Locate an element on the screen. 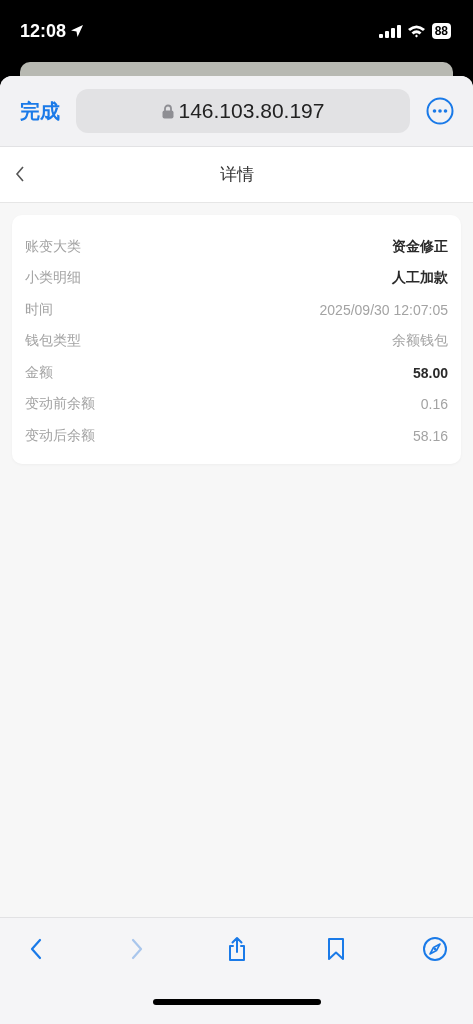 This screenshot has height=1024, width=473. field-label: 变动后余额 is located at coordinates (60, 435).